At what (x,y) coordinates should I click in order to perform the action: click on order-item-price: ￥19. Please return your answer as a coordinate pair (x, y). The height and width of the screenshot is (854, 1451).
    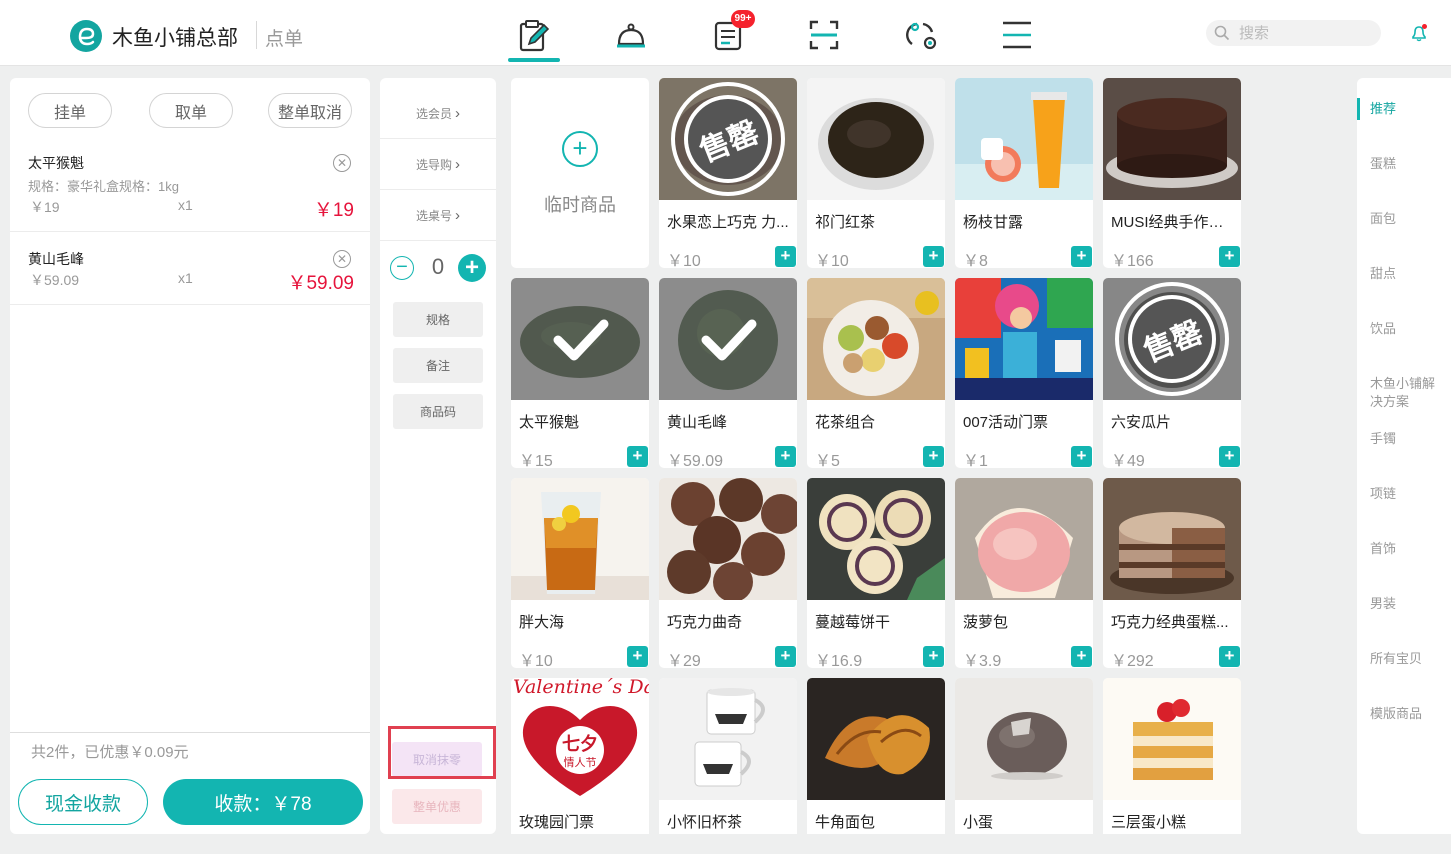
    Looking at the image, I should click on (45, 207).